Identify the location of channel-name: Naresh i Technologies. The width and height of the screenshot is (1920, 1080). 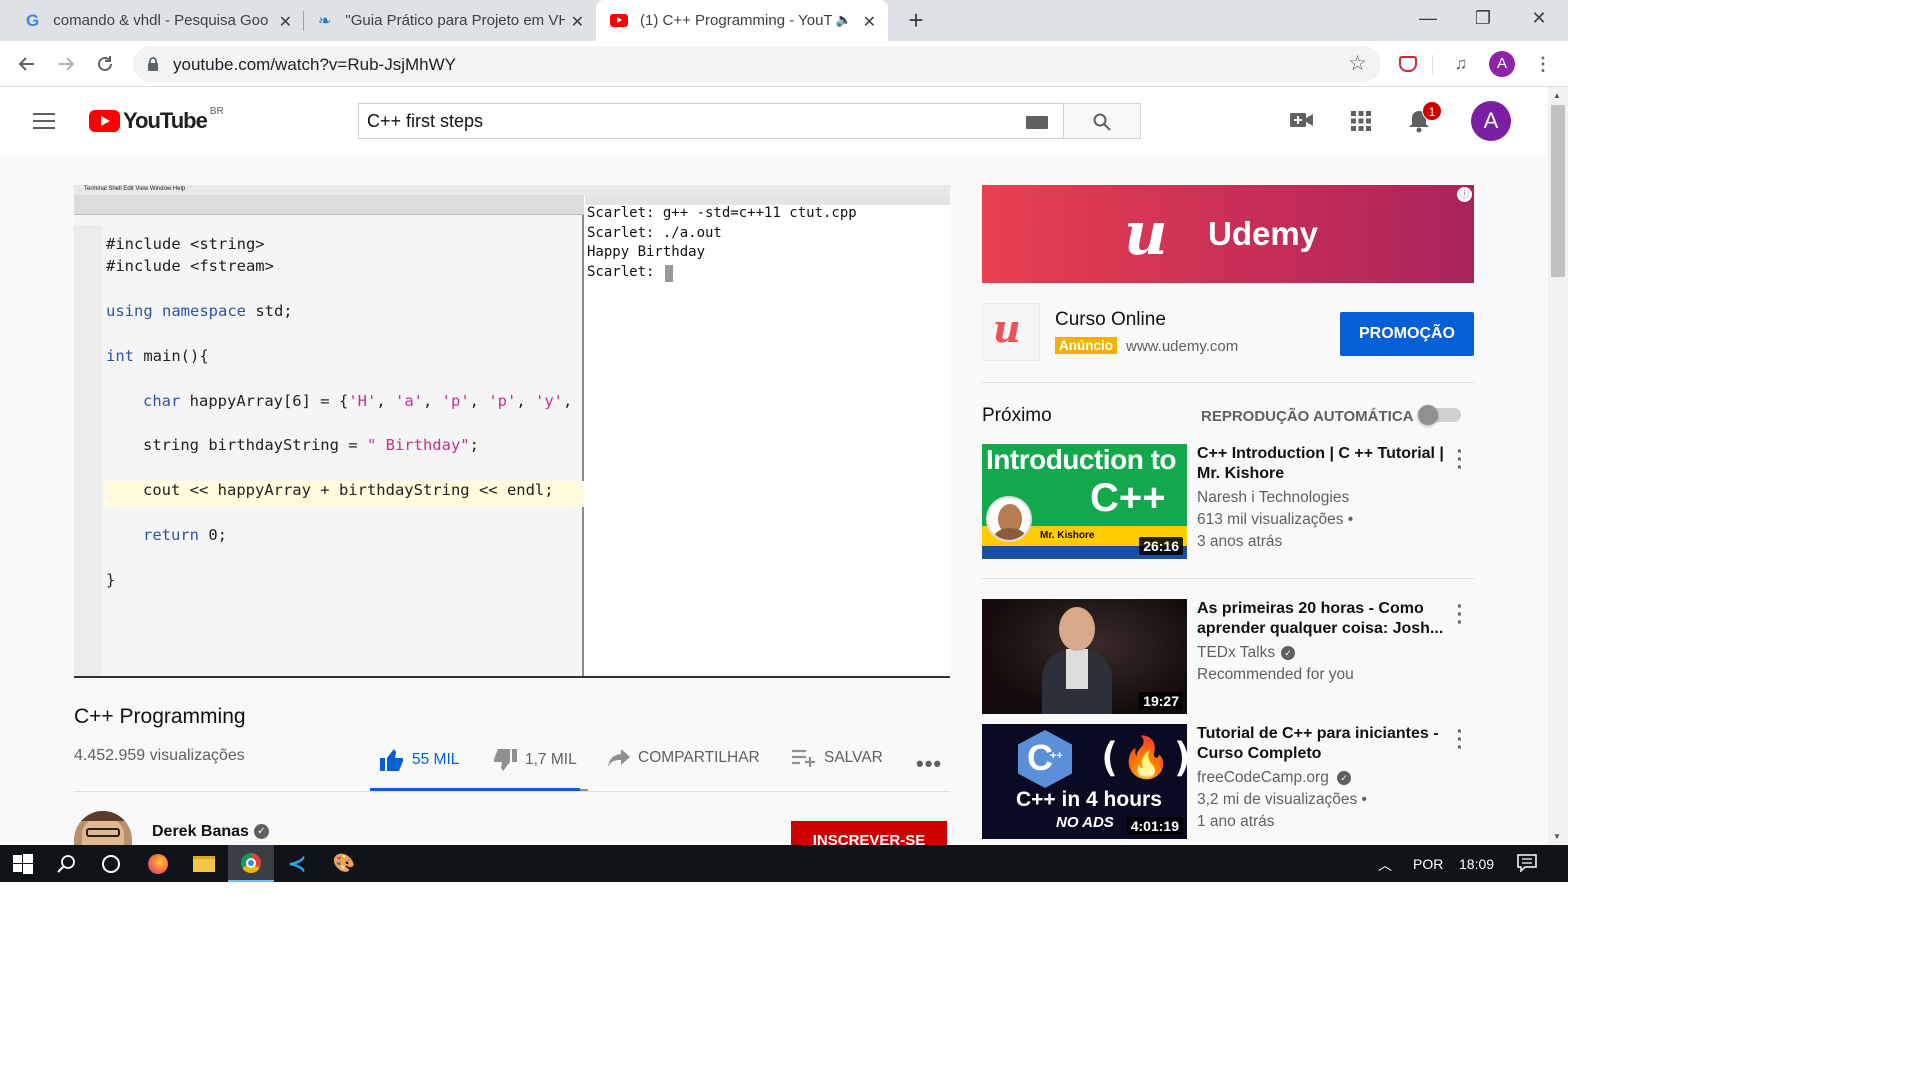
(1273, 498).